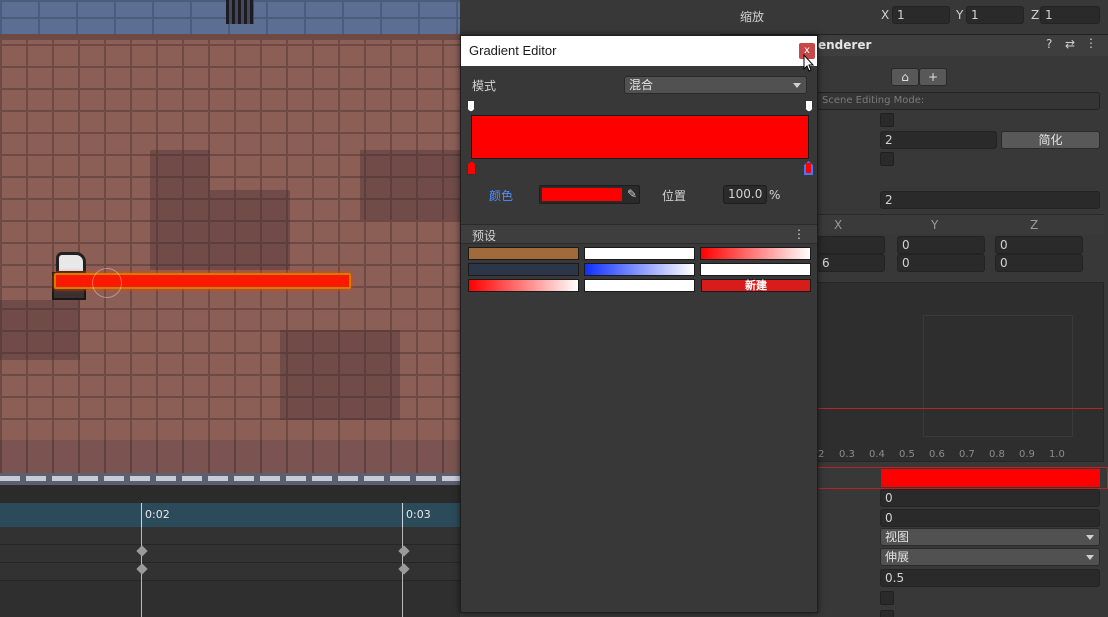  I want to click on alpha-key-start, so click(471, 106).